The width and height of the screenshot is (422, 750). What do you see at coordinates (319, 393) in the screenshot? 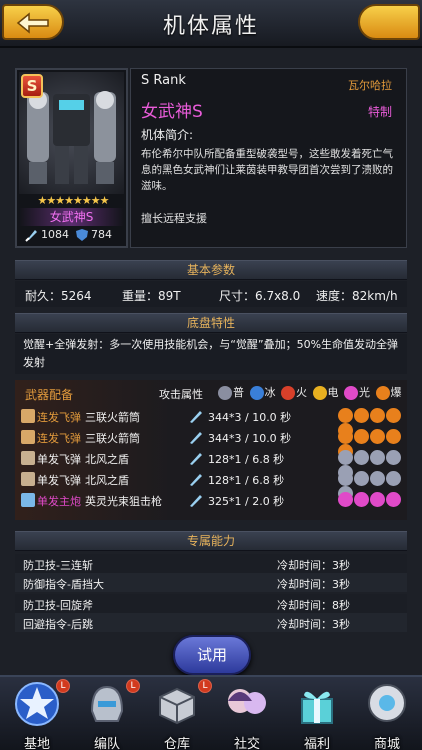
I see `electric-element-icon` at bounding box center [319, 393].